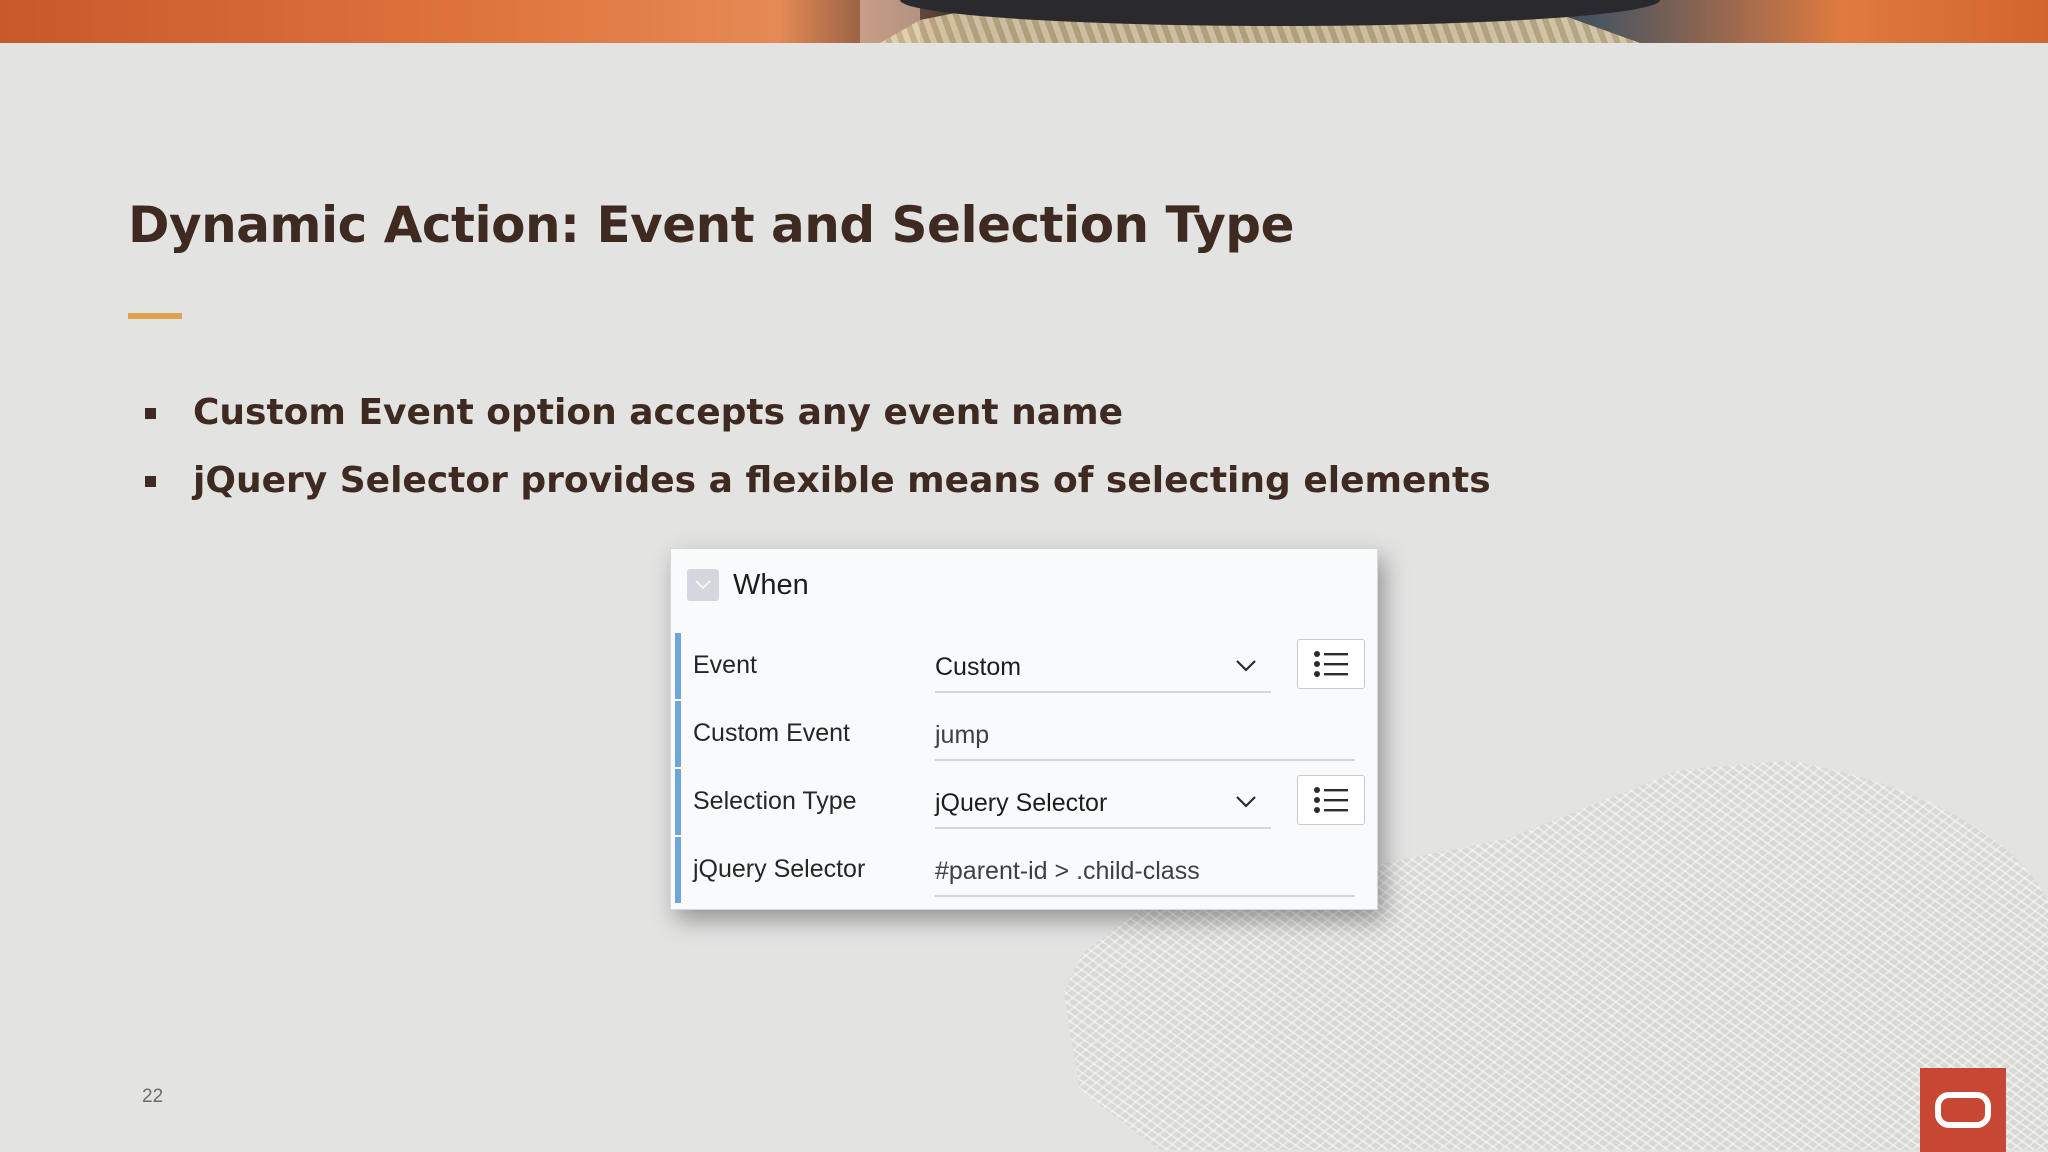 The height and width of the screenshot is (1152, 2048). I want to click on oracle-logo, so click(1963, 1110).